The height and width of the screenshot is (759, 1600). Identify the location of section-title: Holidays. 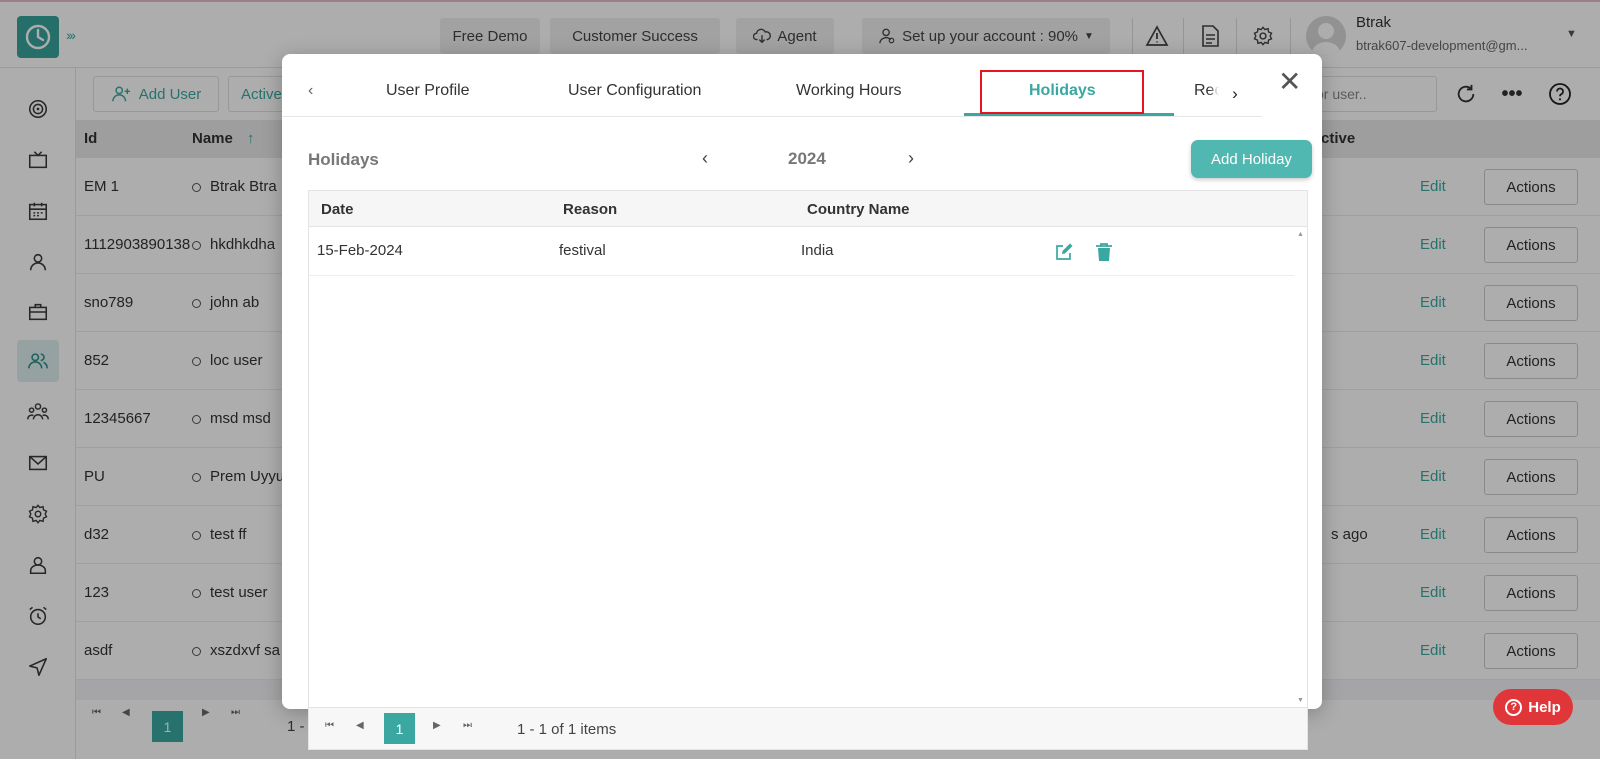
(343, 159).